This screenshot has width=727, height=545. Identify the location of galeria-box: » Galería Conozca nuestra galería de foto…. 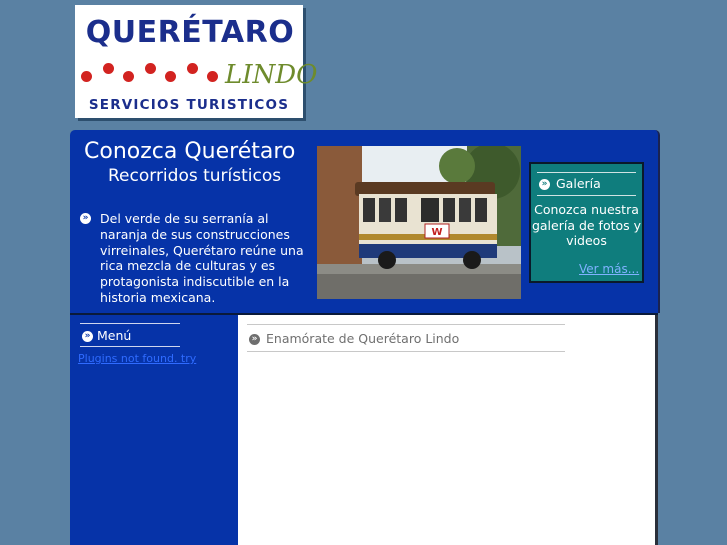
(586, 222).